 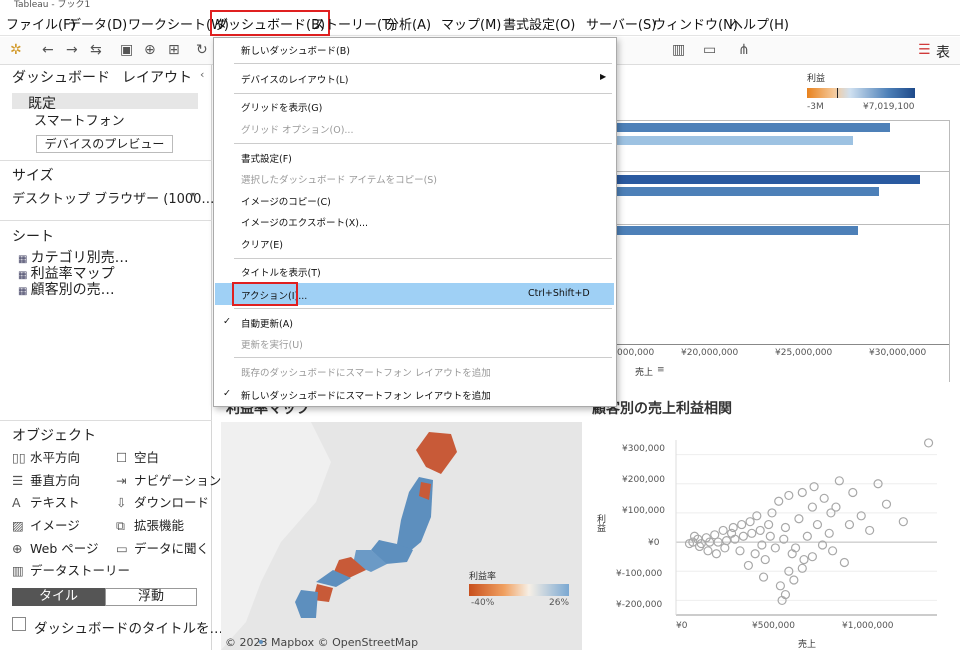 I want to click on menu-item-13: 既存のダッシュボードにスマートフォン レイアウトを追加, so click(x=366, y=372).